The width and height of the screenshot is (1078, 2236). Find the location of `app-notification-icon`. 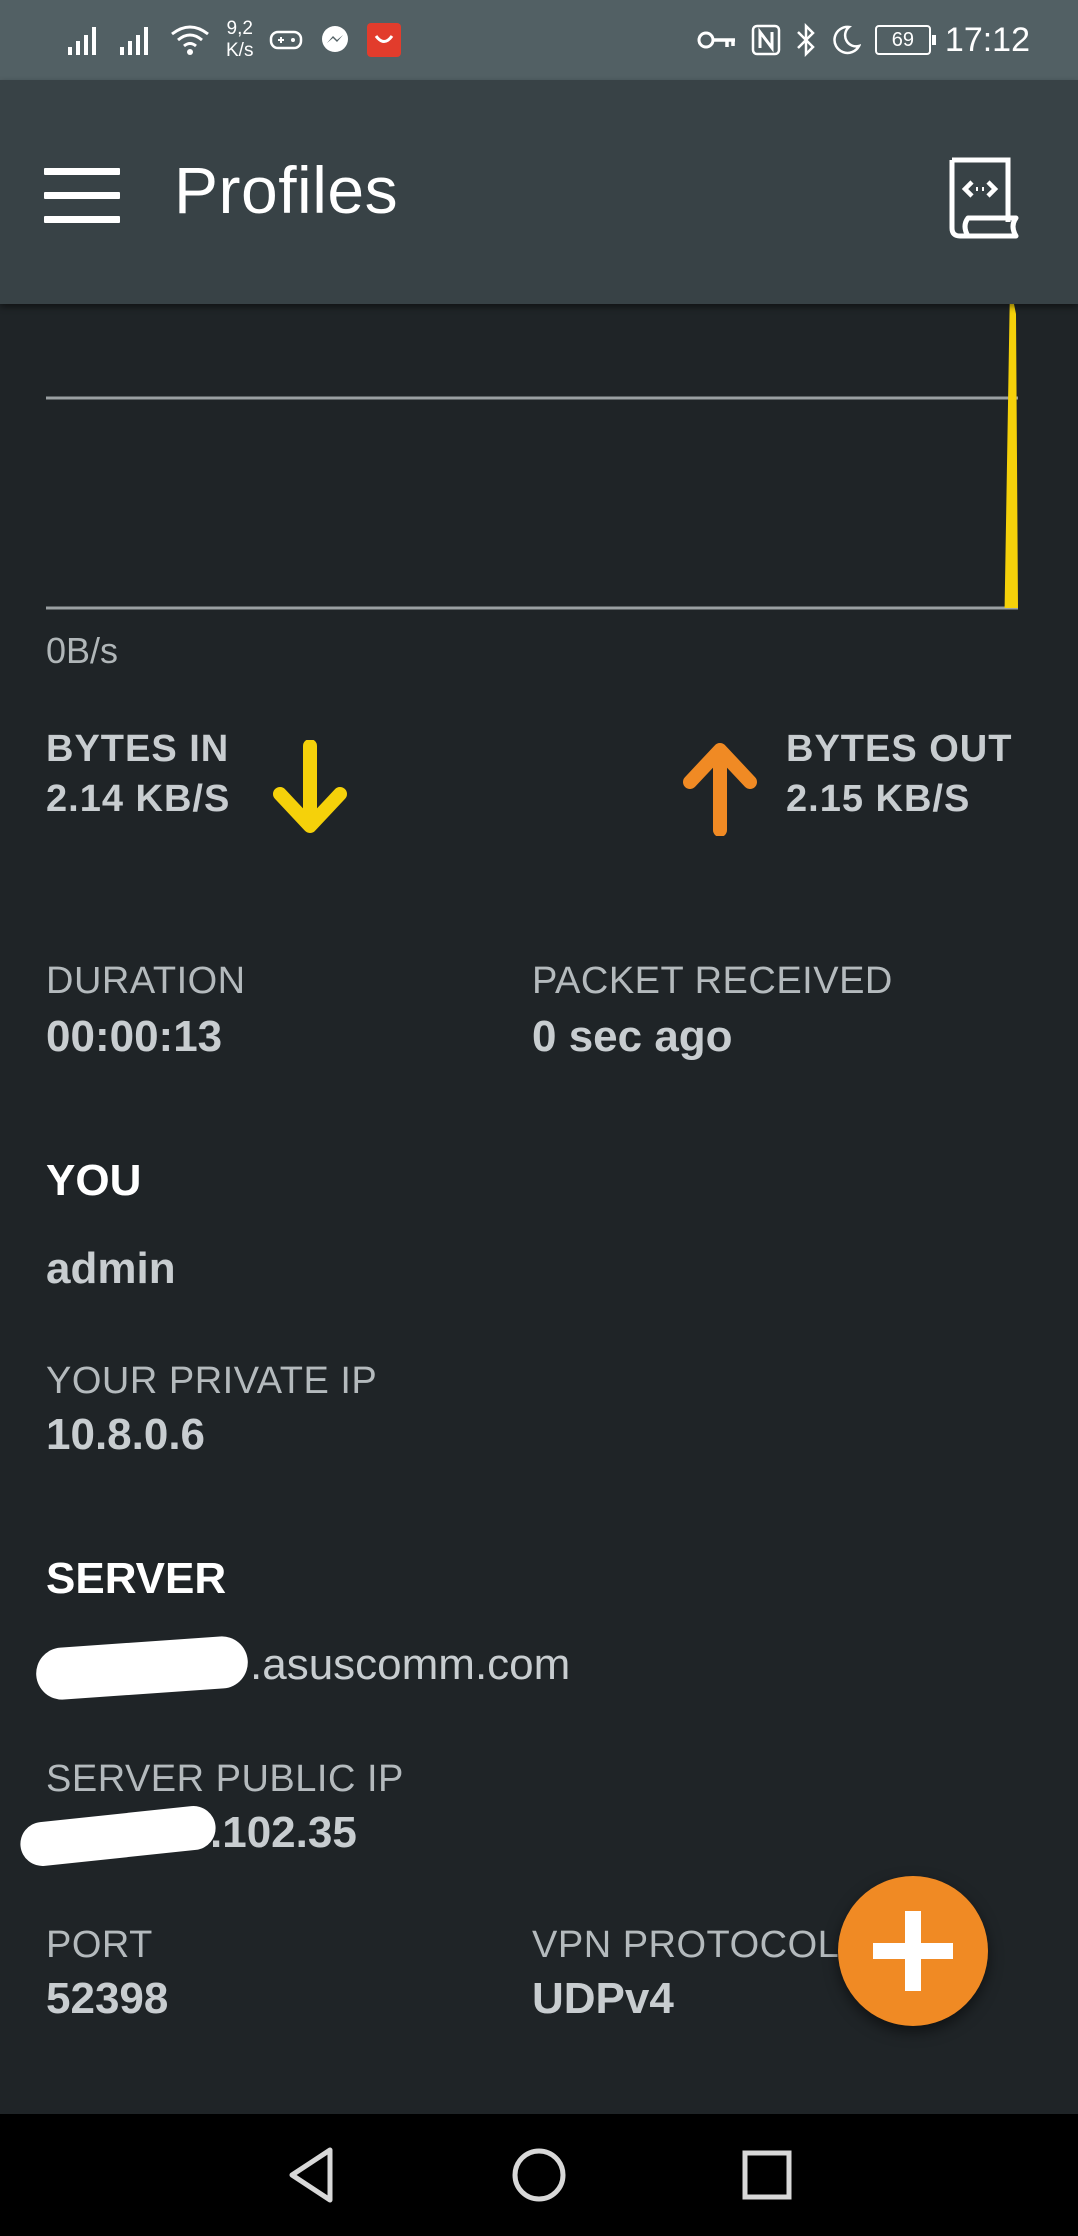

app-notification-icon is located at coordinates (384, 40).